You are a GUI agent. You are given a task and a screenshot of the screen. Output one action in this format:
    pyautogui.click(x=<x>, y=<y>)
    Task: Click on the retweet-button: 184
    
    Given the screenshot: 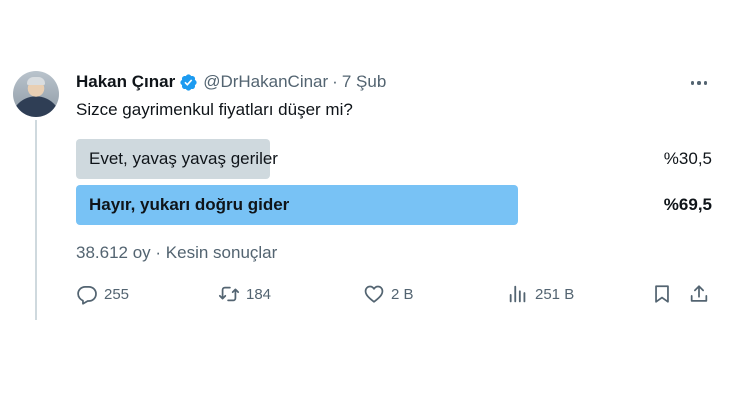 What is the action you would take?
    pyautogui.click(x=244, y=294)
    